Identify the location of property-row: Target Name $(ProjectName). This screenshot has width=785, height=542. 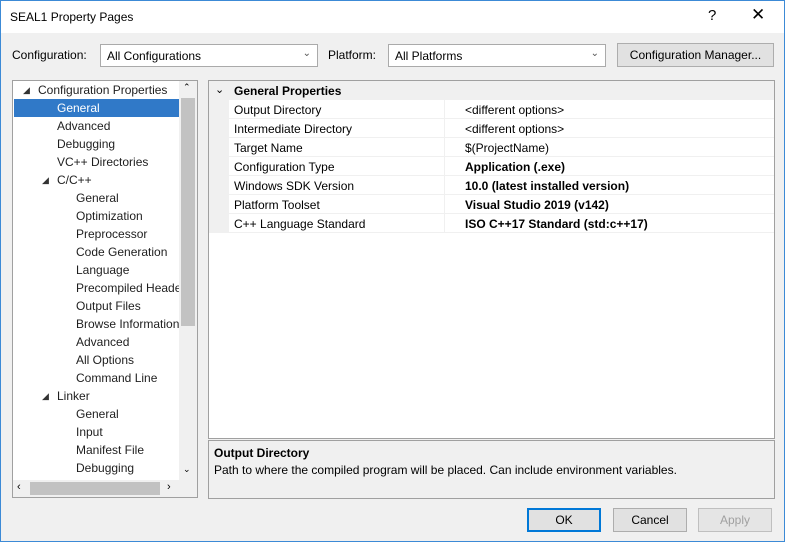
(501, 147).